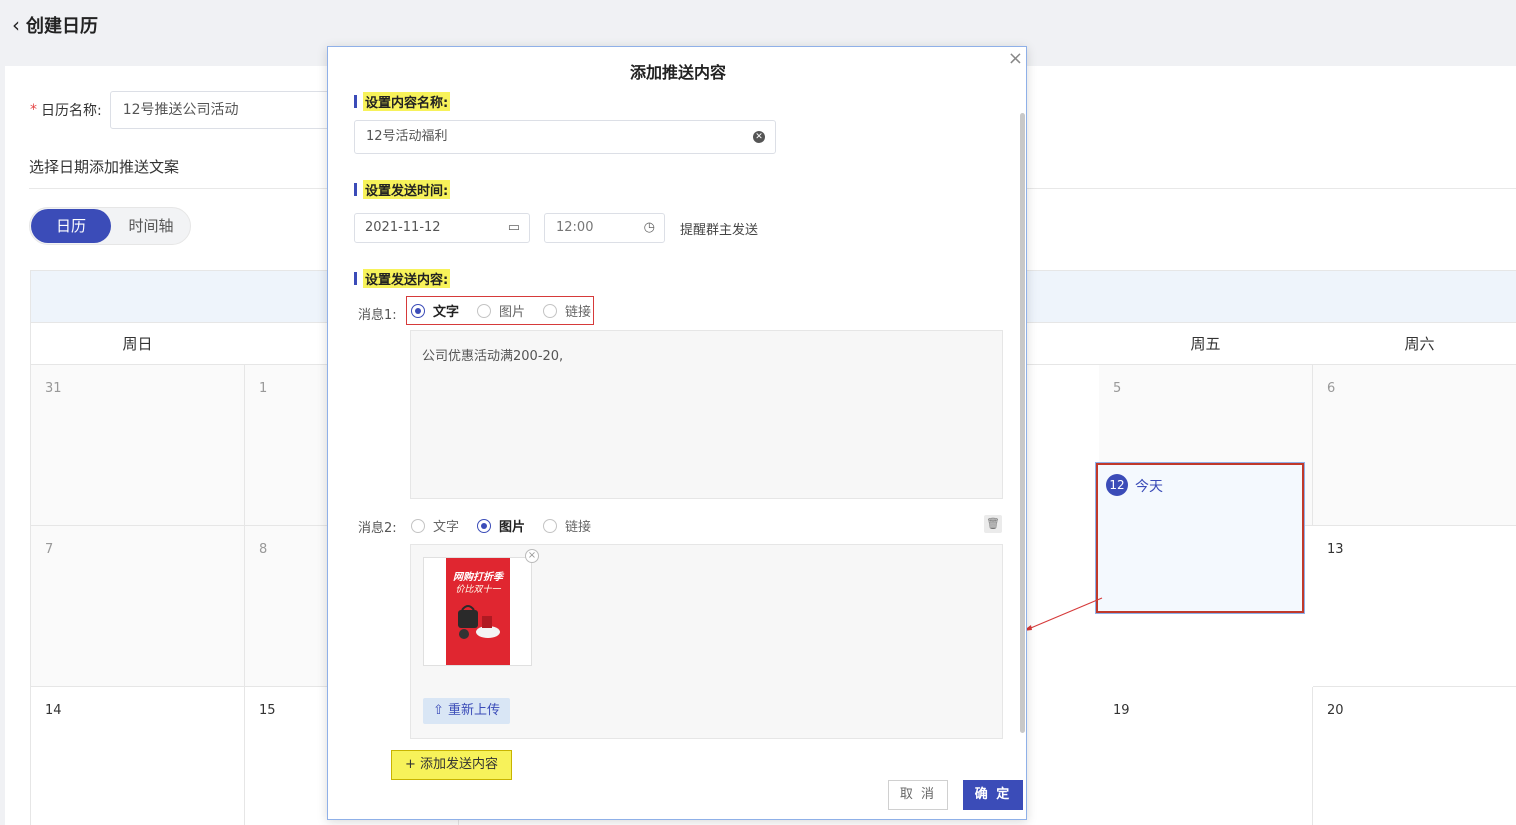 Image resolution: width=1516 pixels, height=825 pixels. Describe the element at coordinates (1117, 485) in the screenshot. I see `today-badge: 12` at that location.